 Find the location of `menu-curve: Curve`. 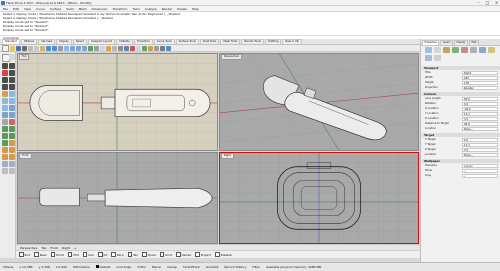

menu-curve: Curve is located at coordinates (40, 9).